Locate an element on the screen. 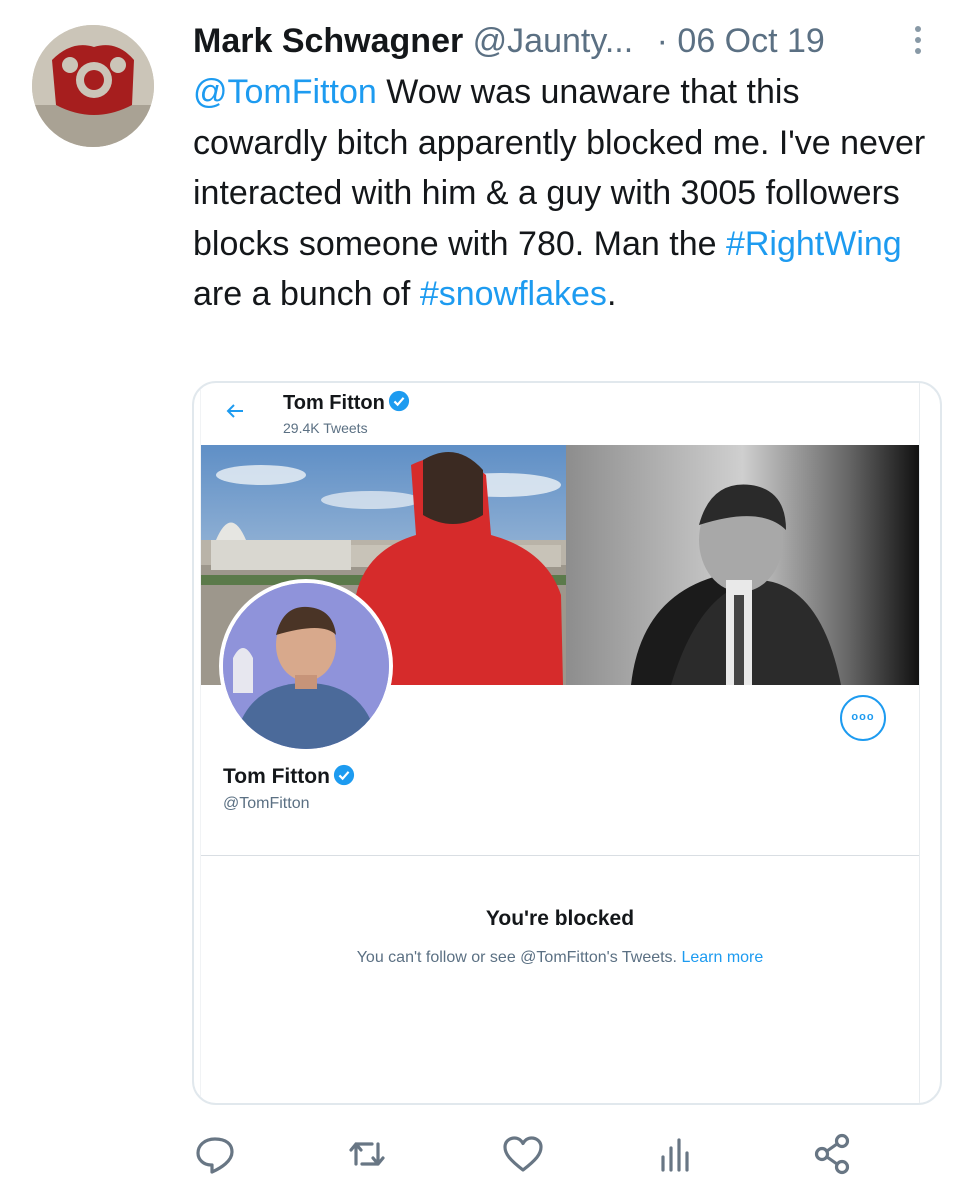 Image resolution: width=969 pixels, height=1200 pixels. mention-link: @TomFitton is located at coordinates (285, 92).